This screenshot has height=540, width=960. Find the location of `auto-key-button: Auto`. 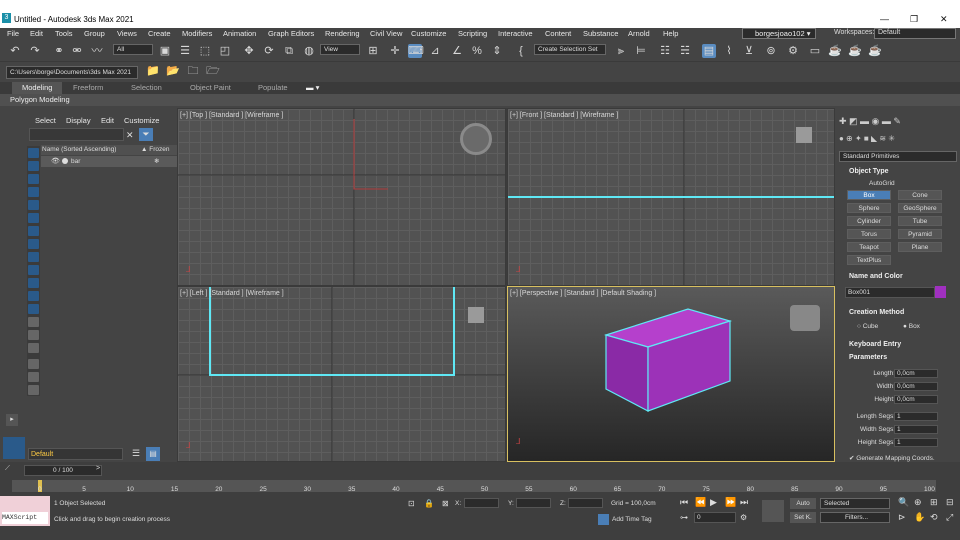

auto-key-button: Auto is located at coordinates (803, 503).